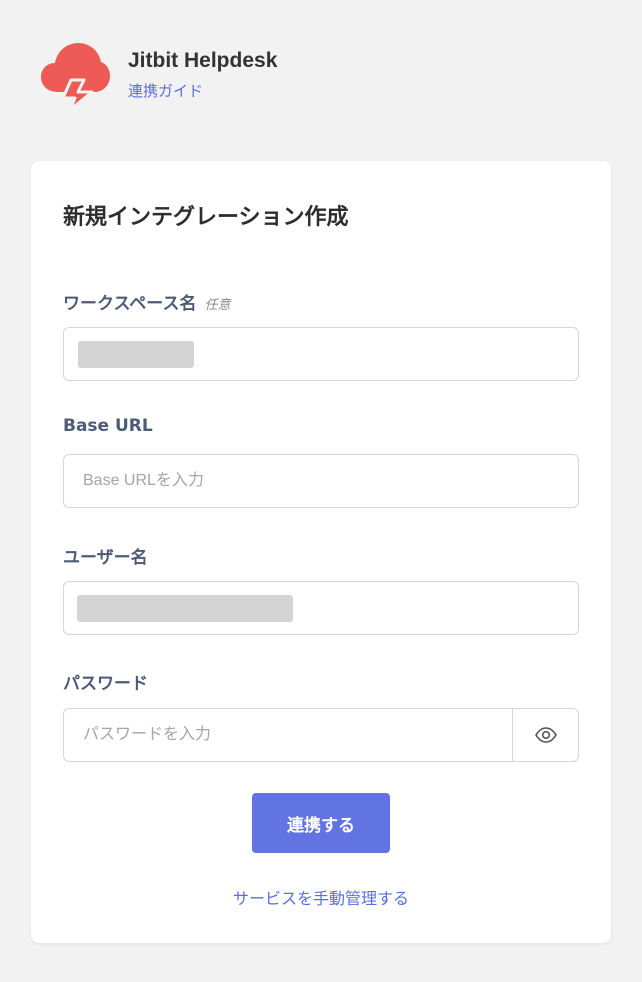 Image resolution: width=642 pixels, height=982 pixels. What do you see at coordinates (321, 823) in the screenshot?
I see `connect-button: 連携する` at bounding box center [321, 823].